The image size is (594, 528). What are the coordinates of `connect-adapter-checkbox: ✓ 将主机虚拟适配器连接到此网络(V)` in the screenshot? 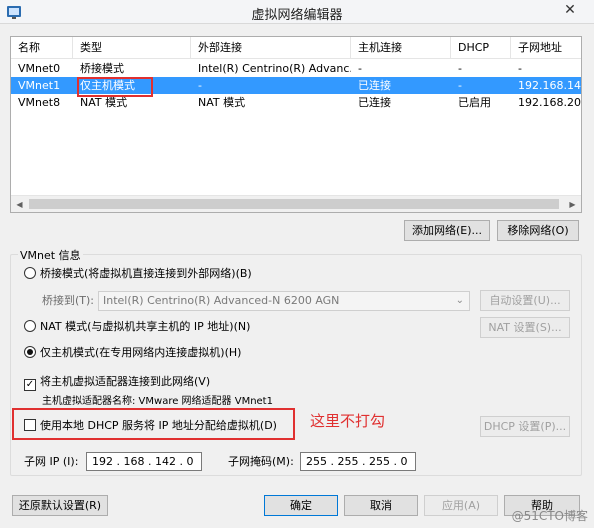 It's located at (117, 382).